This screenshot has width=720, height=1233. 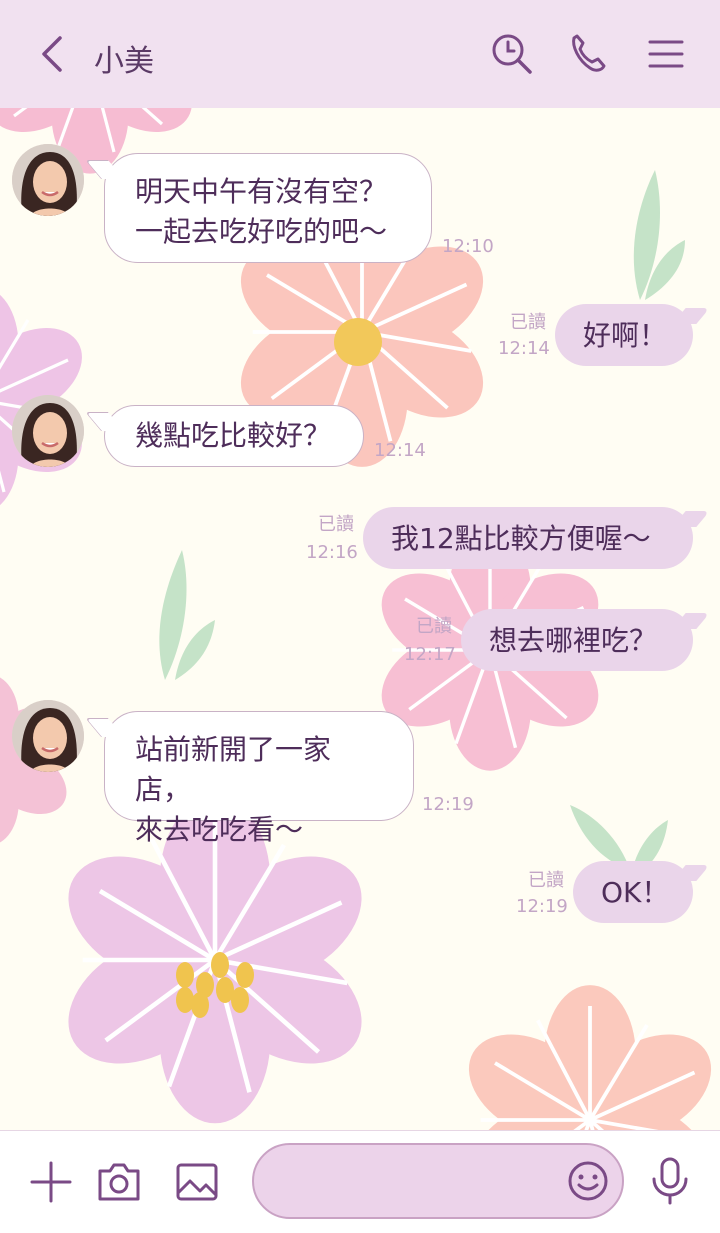 I want to click on message-bubble-incoming: 幾點吃比較好？, so click(x=234, y=436).